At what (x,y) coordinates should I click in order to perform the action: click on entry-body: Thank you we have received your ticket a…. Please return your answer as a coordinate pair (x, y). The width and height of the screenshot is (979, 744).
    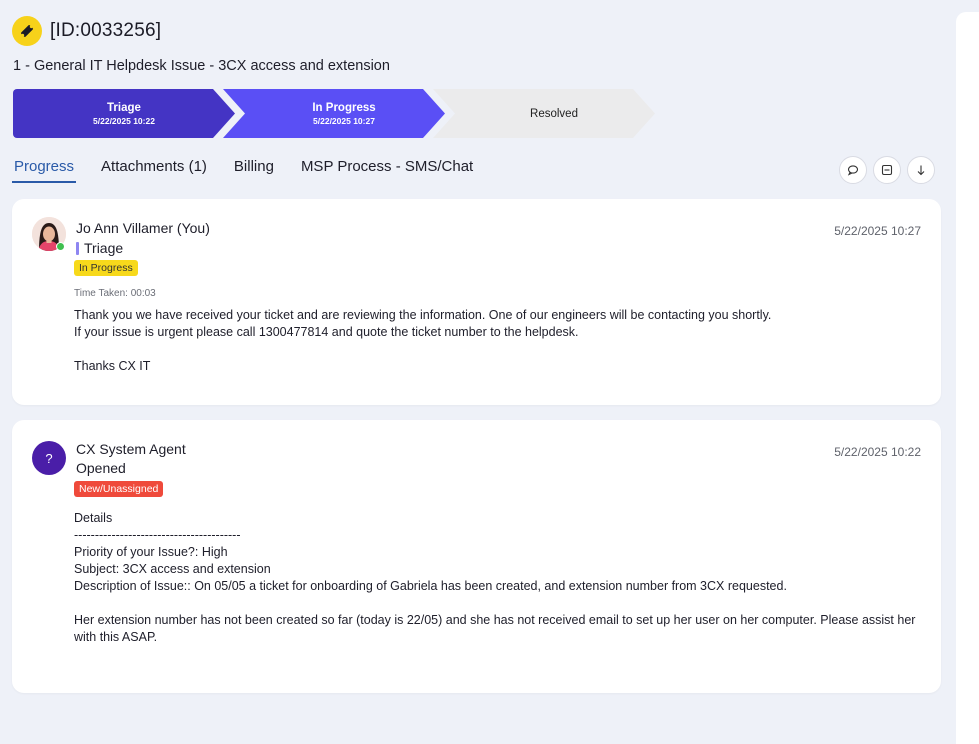
    Looking at the image, I should click on (423, 340).